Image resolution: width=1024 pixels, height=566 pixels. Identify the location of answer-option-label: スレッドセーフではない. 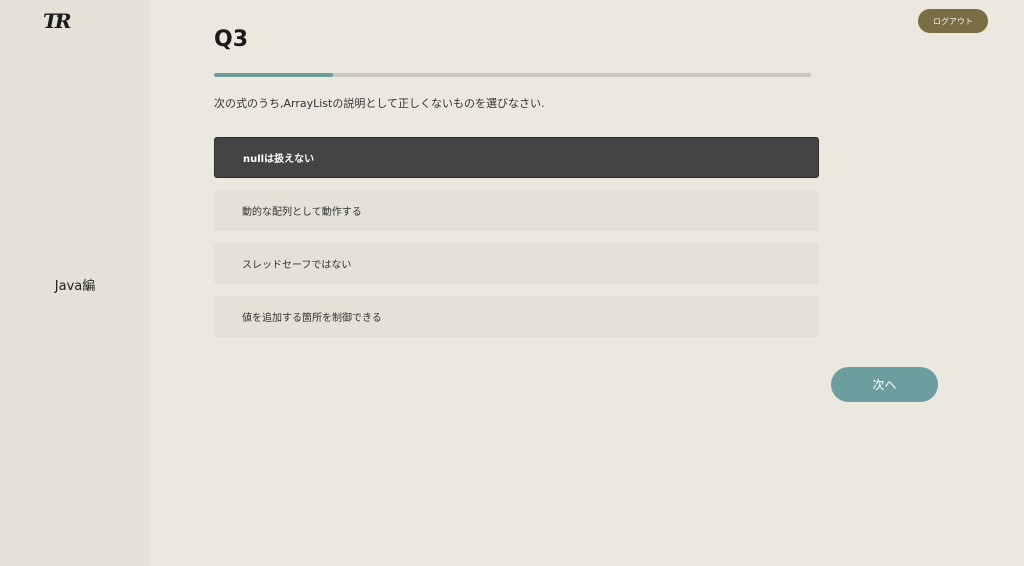
(297, 265).